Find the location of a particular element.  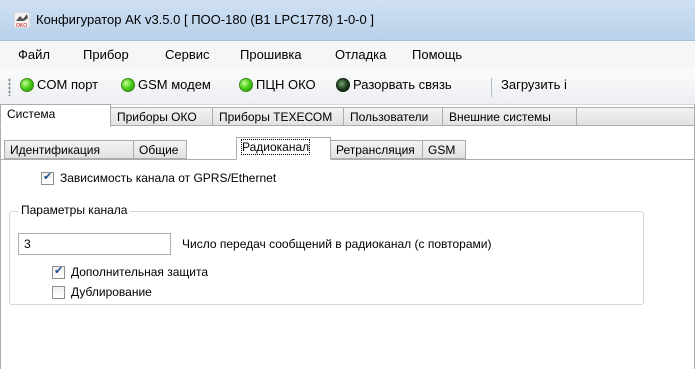

subtab-general: Общие is located at coordinates (160, 149).